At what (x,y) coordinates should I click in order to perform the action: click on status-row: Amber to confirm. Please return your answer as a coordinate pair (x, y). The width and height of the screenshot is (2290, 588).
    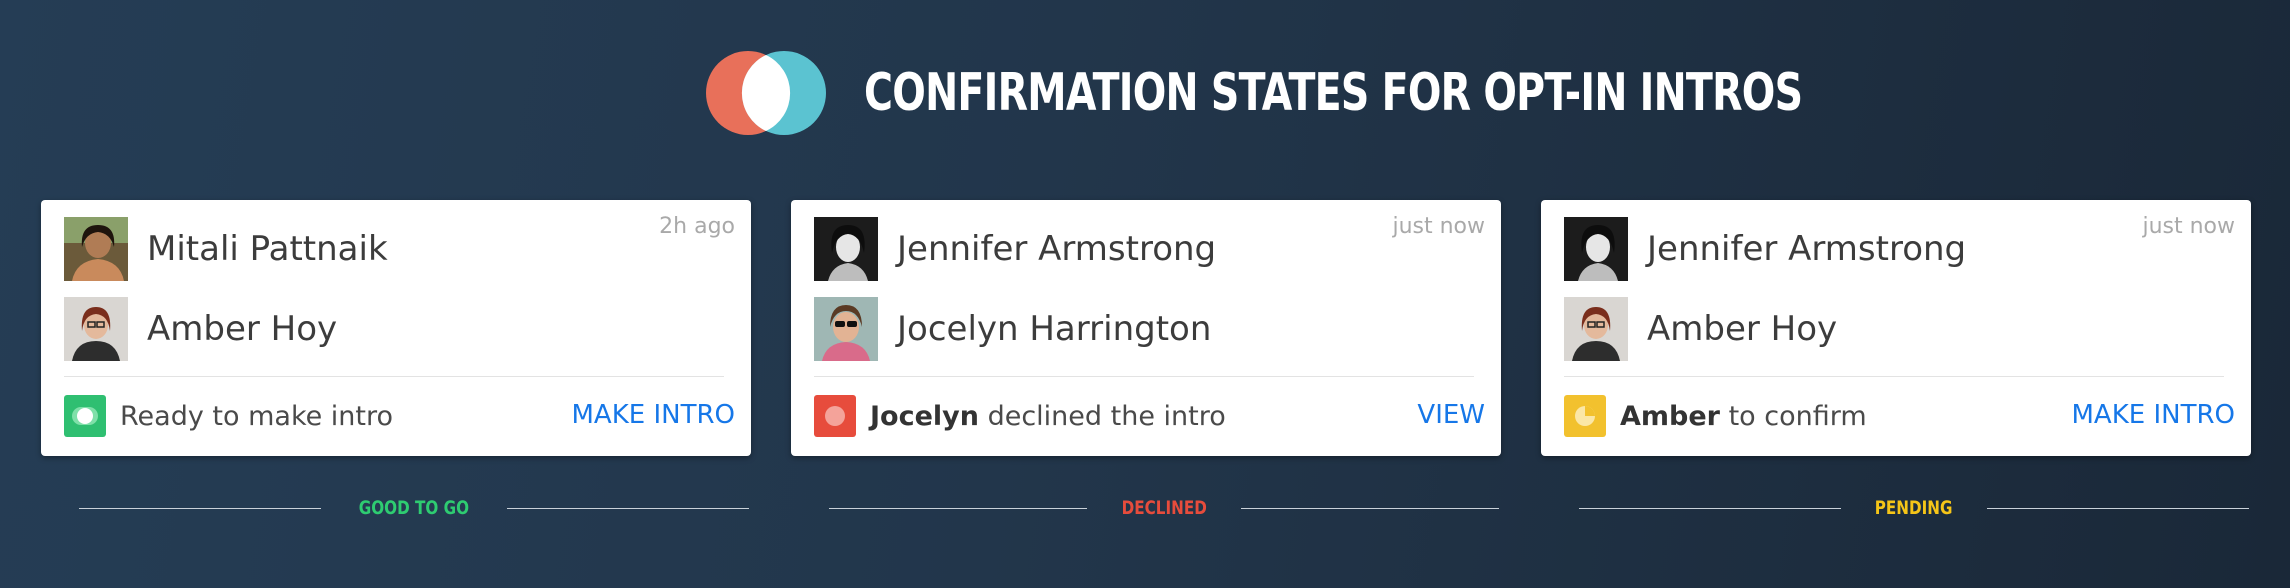
    Looking at the image, I should click on (1715, 416).